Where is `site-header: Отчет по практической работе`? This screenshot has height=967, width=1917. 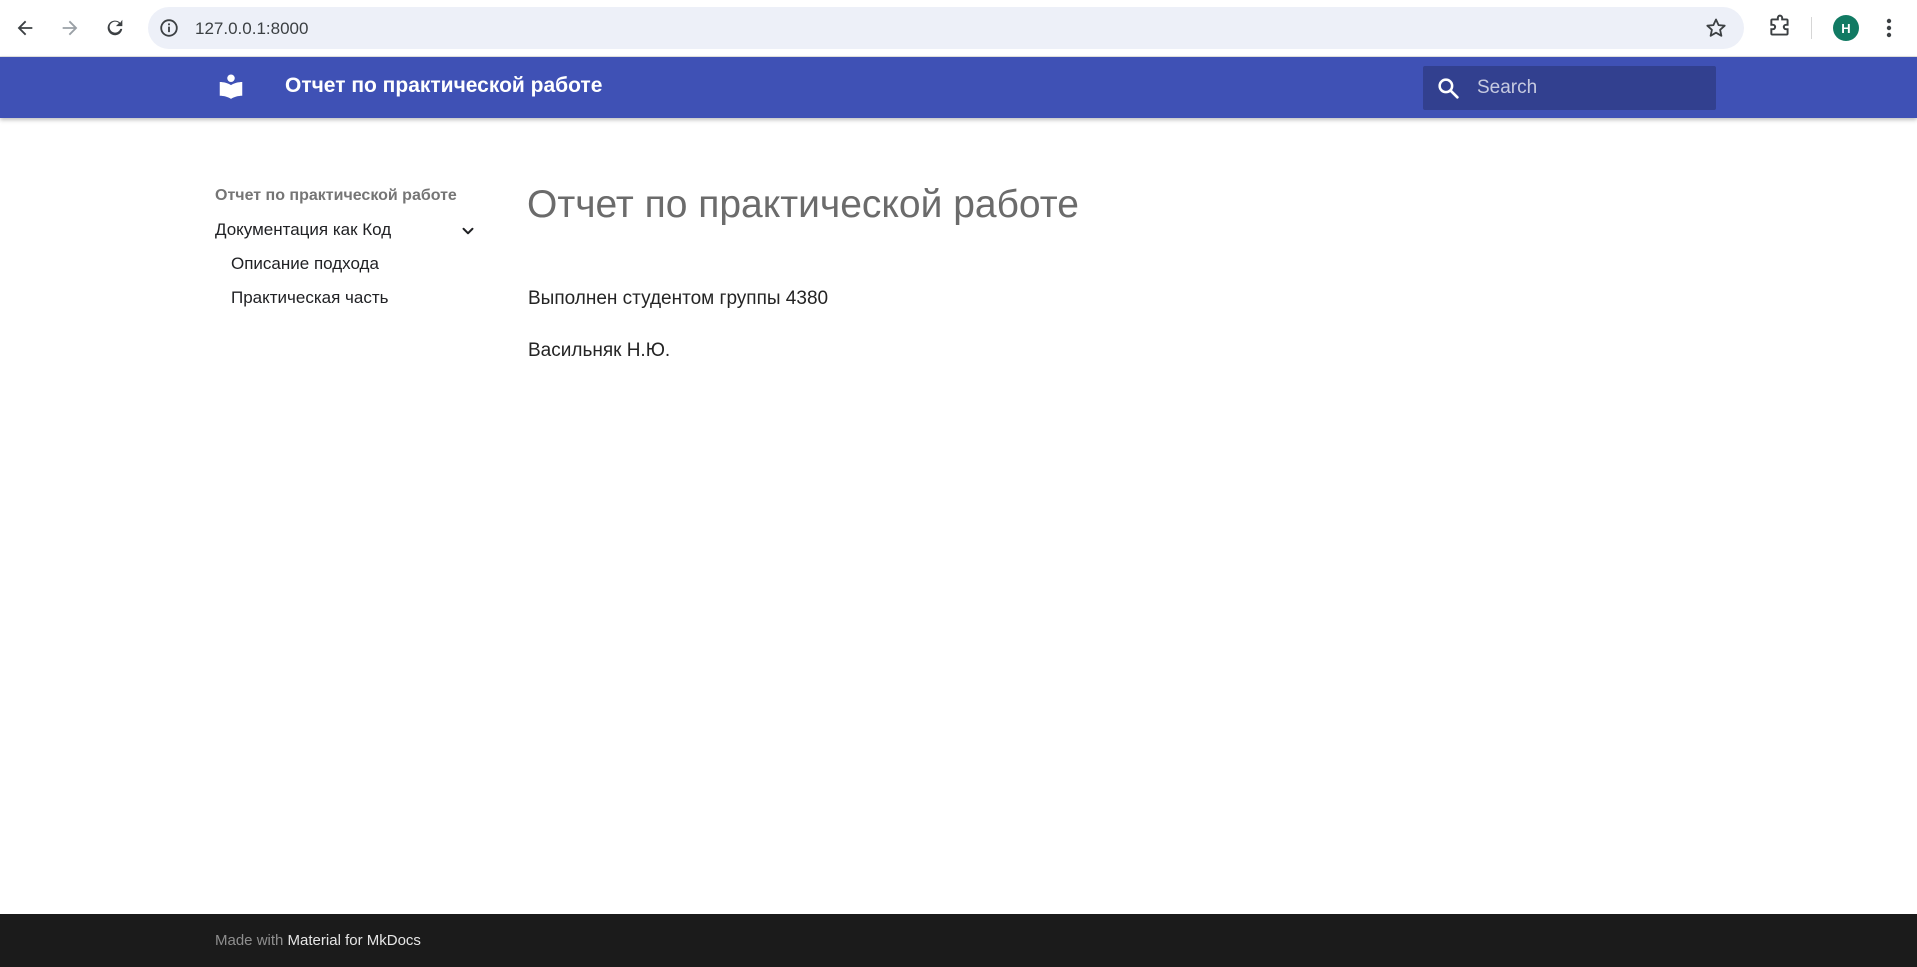
site-header: Отчет по практической работе is located at coordinates (958, 87).